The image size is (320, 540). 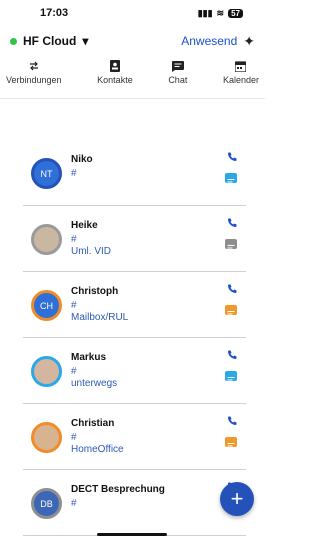 I want to click on battery-icon: 57, so click(x=235, y=13).